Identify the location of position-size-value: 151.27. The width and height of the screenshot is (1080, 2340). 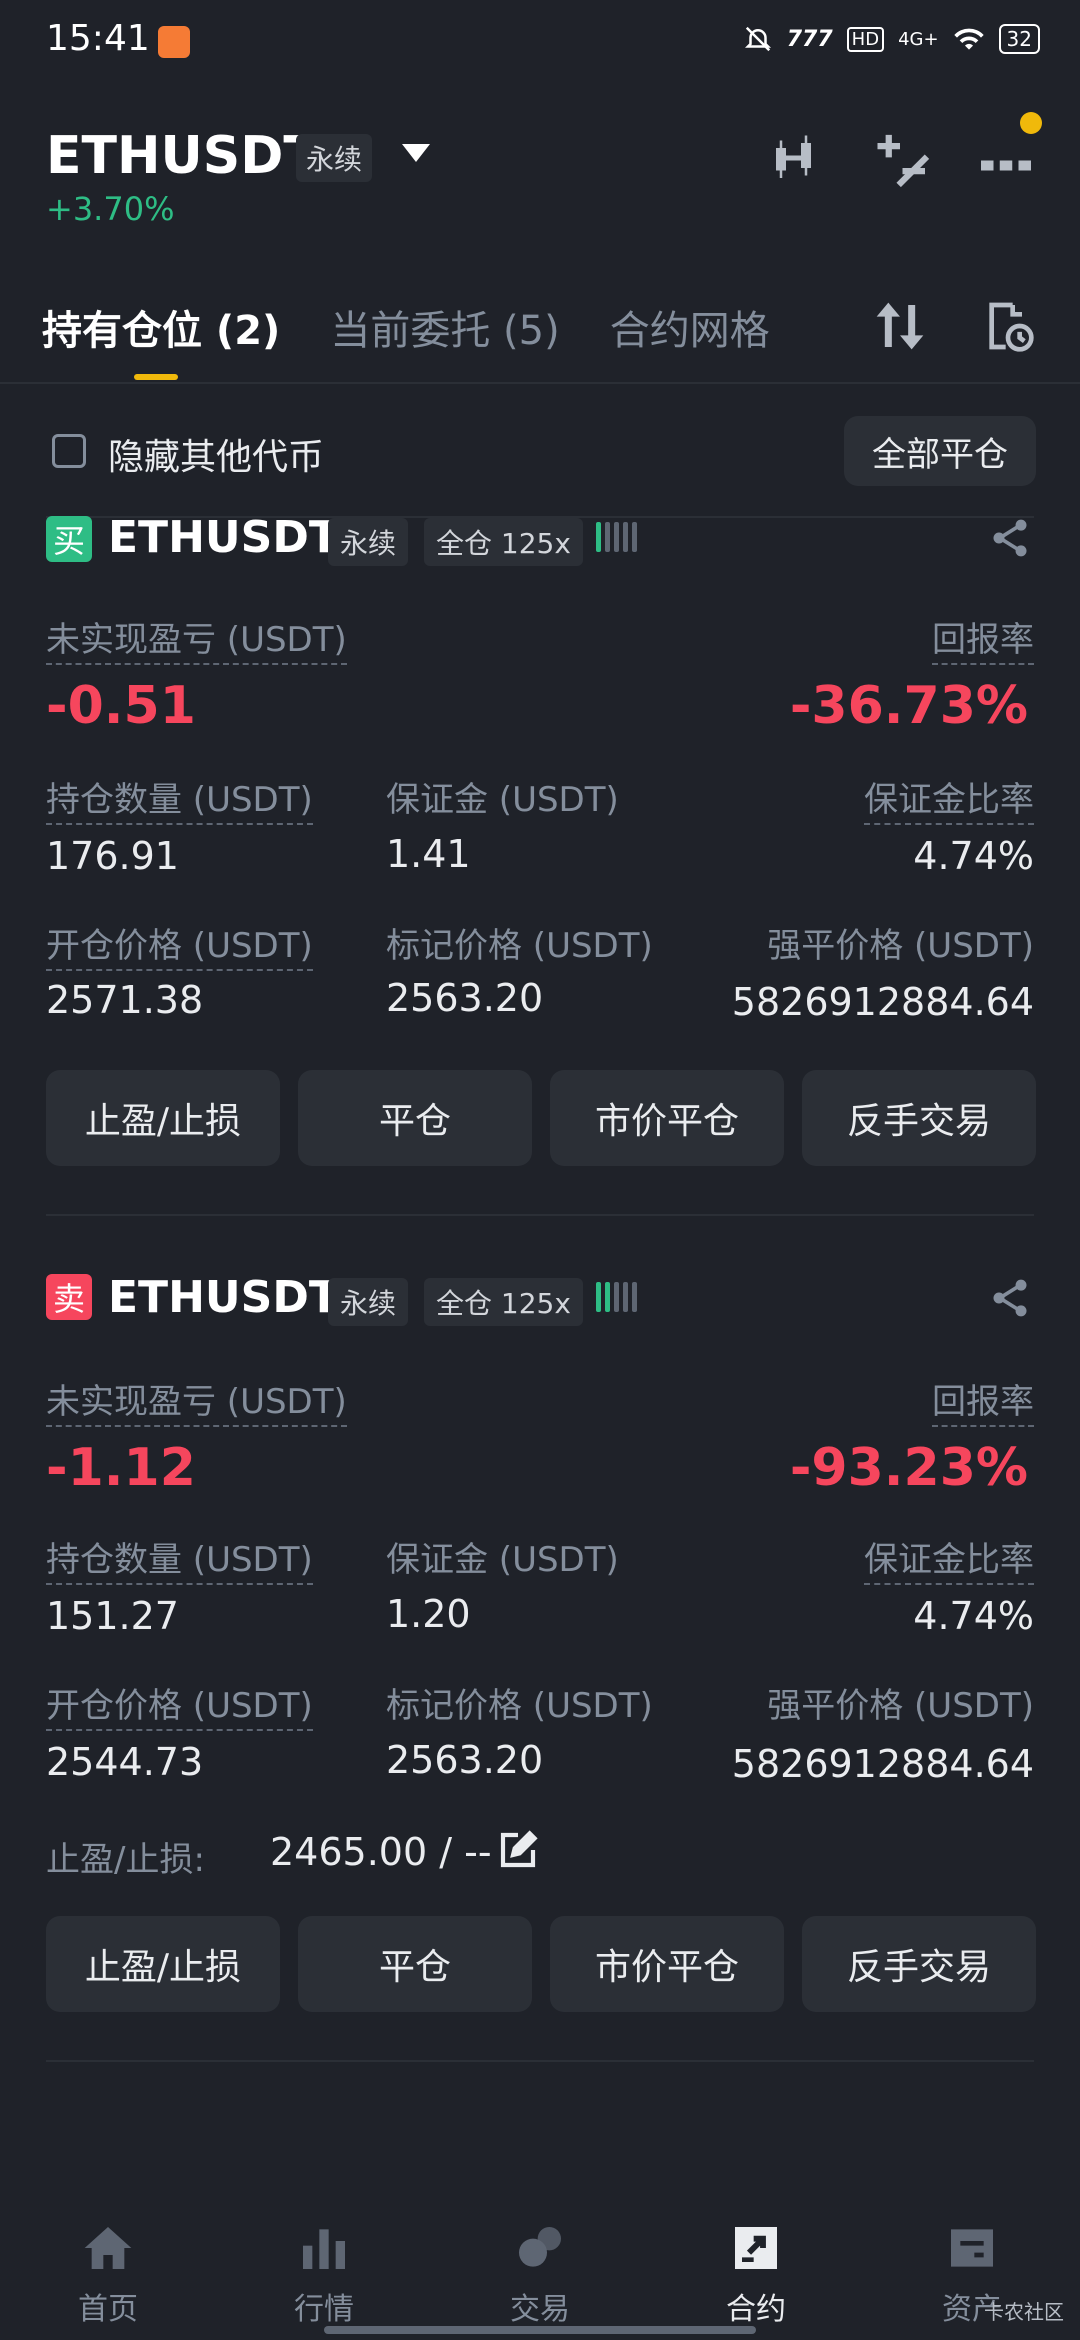
(112, 1616).